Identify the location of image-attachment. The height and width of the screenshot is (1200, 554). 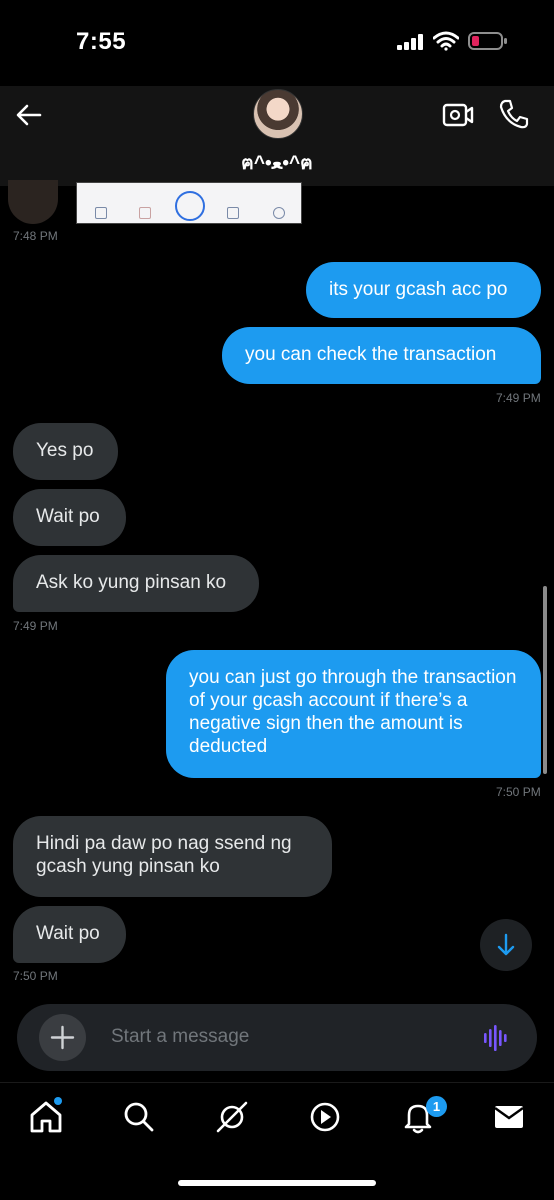
(189, 203).